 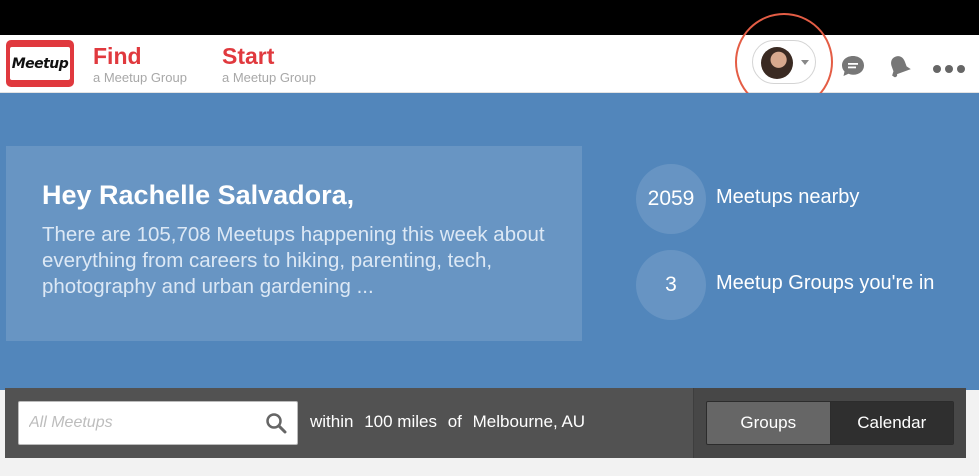 I want to click on distance-selector: 100 miles, so click(x=400, y=421).